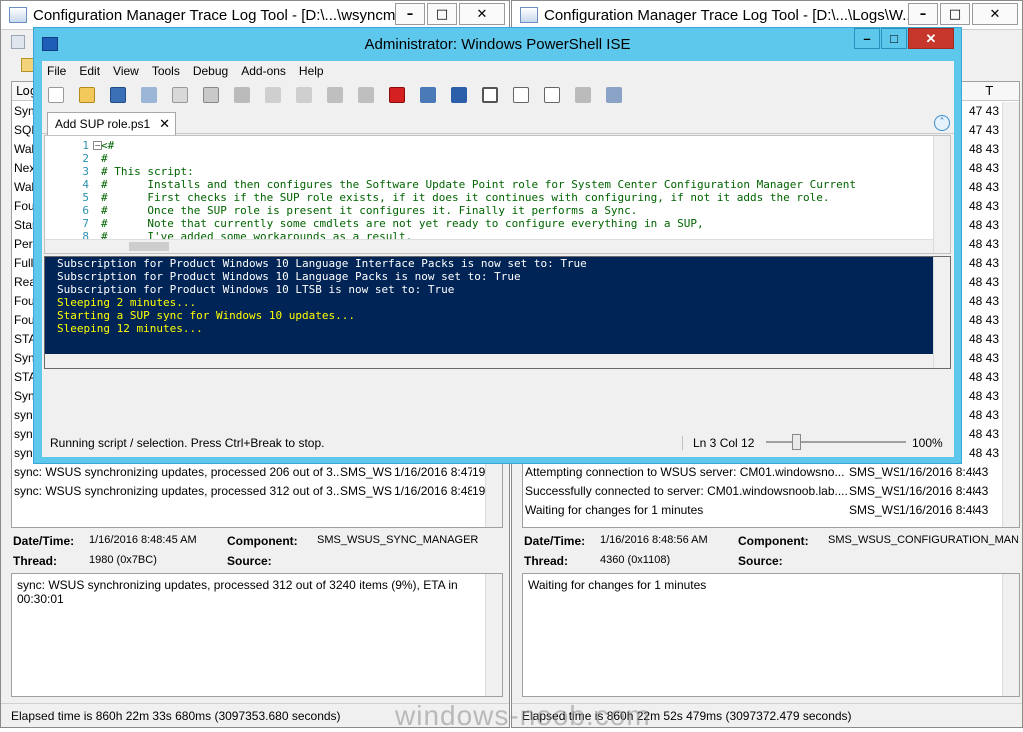 This screenshot has width=1023, height=732. Describe the element at coordinates (614, 95) in the screenshot. I see `show-command-addon-icon` at that location.